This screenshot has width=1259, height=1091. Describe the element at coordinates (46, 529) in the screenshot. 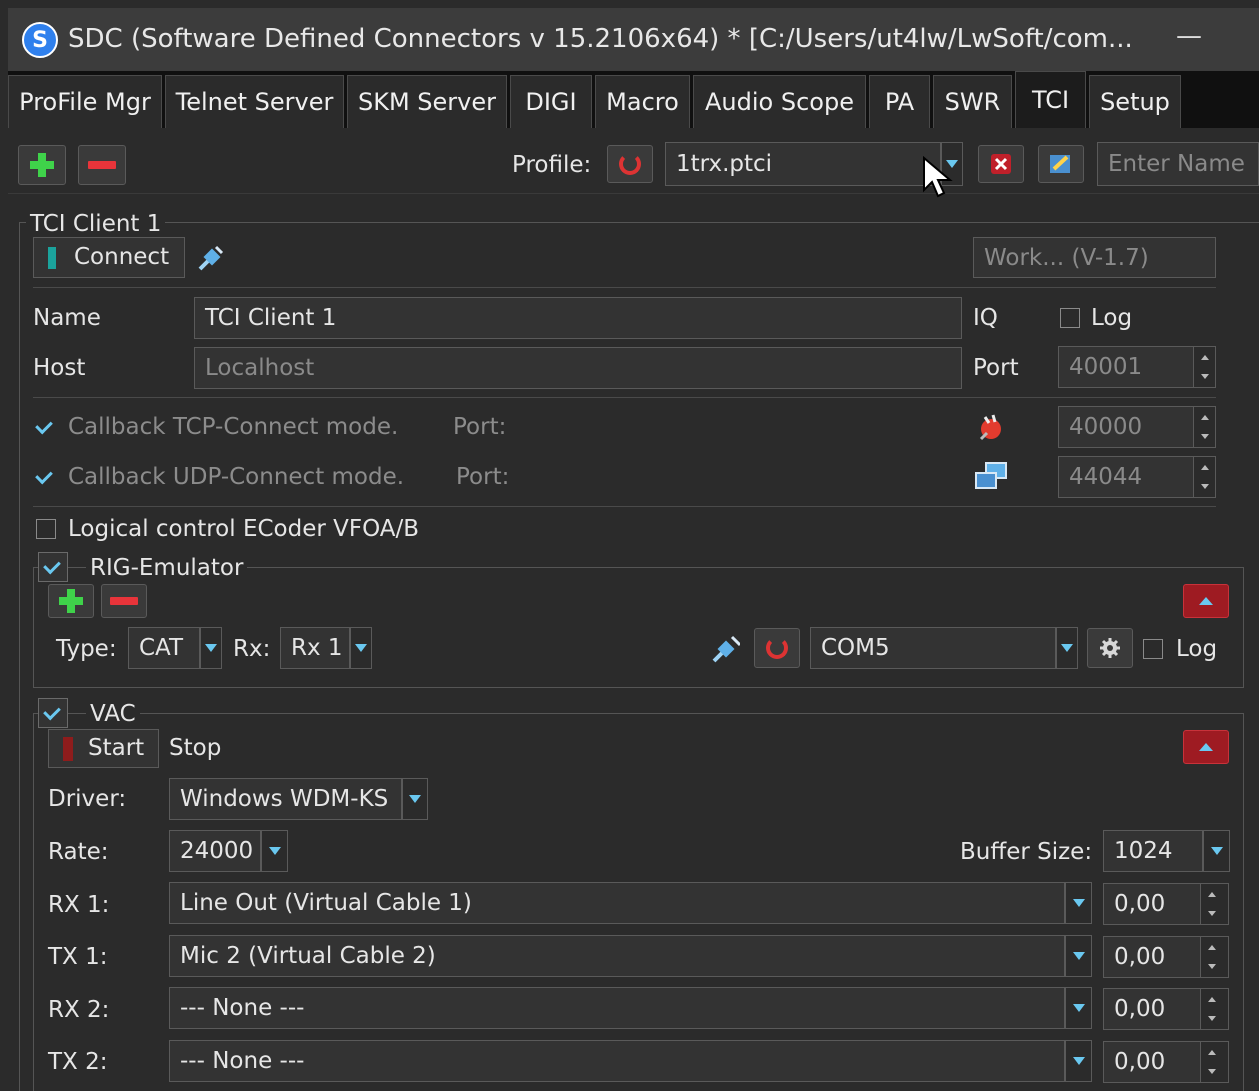

I see `ecoder-checkbox` at that location.